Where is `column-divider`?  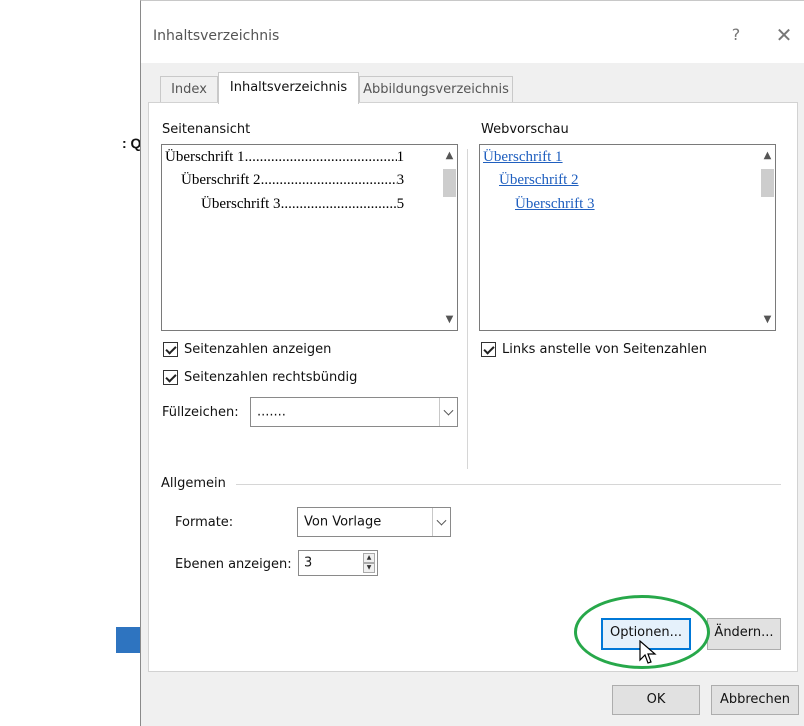
column-divider is located at coordinates (467, 309).